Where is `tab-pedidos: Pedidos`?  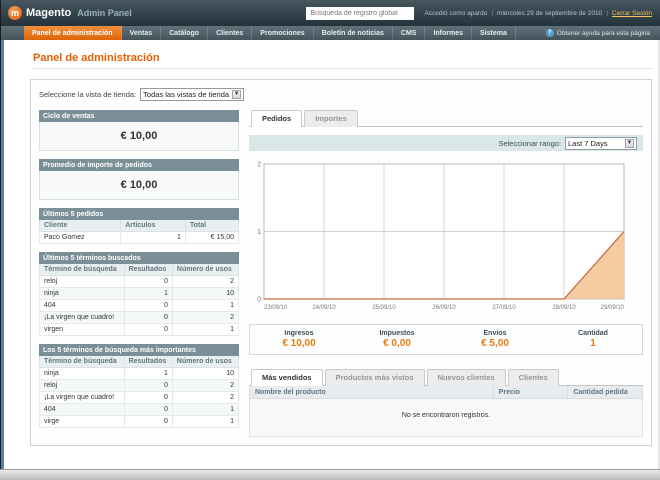
tab-pedidos: Pedidos is located at coordinates (277, 118).